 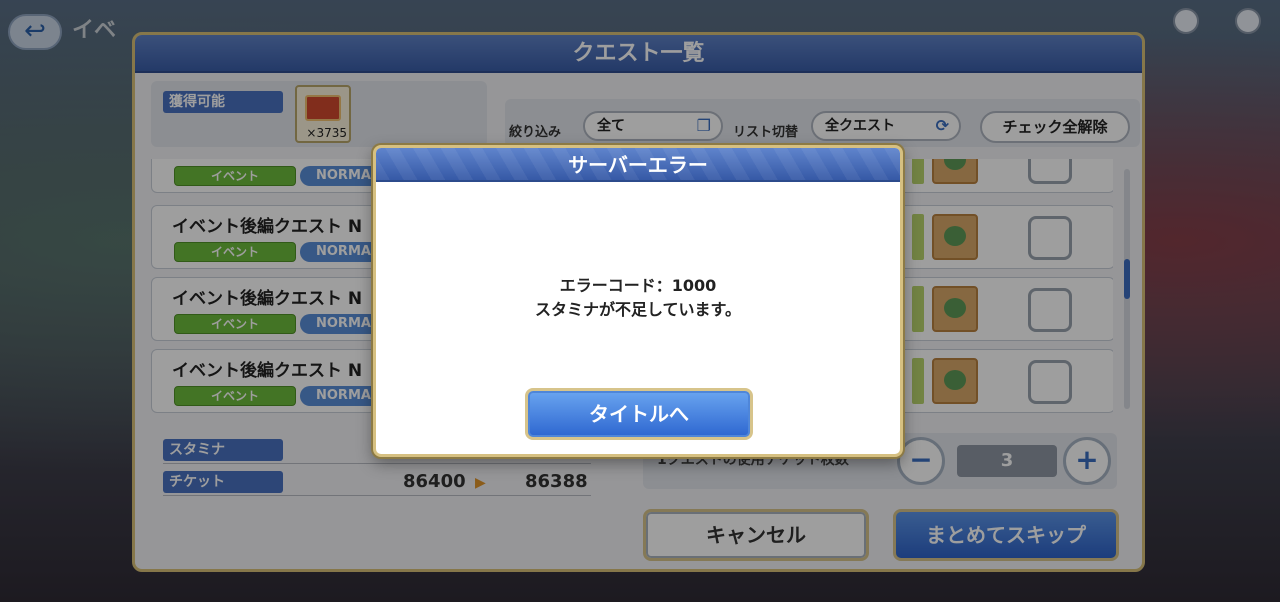 I want to click on dialog-title: サーバーエラー, so click(x=638, y=165).